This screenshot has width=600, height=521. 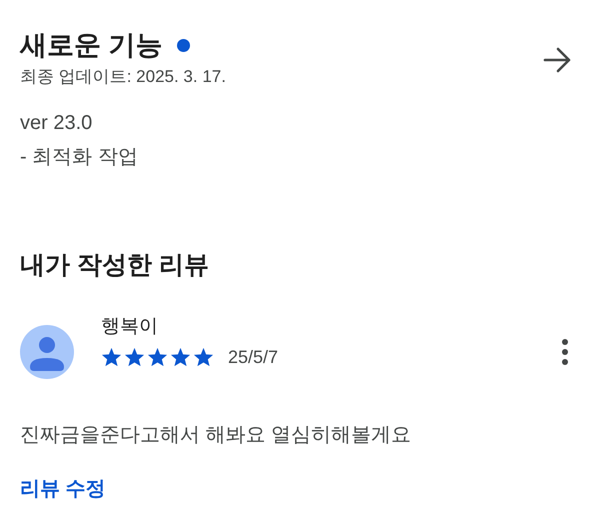 I want to click on more-options-icon, so click(x=565, y=352).